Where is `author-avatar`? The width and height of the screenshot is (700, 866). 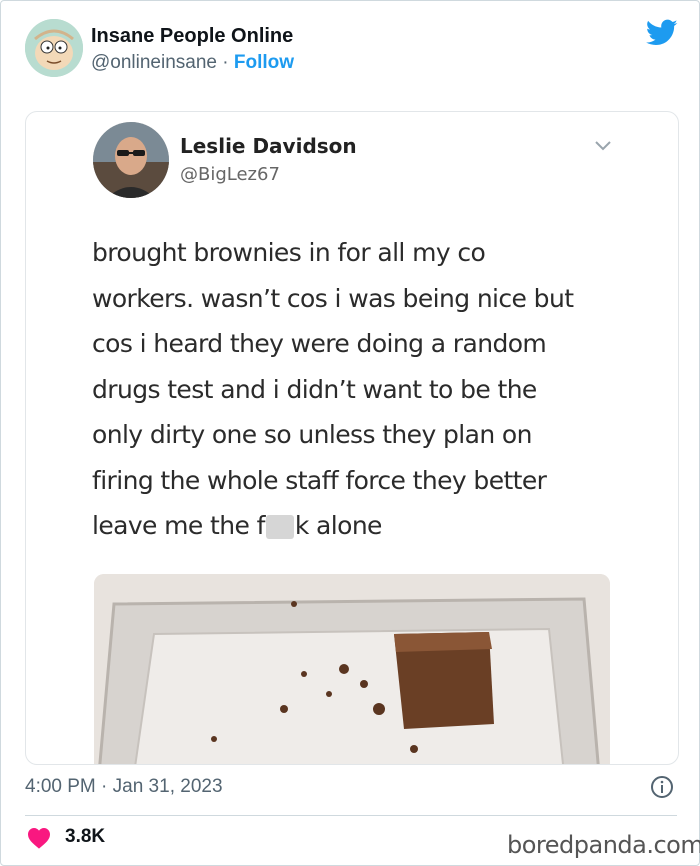 author-avatar is located at coordinates (54, 48).